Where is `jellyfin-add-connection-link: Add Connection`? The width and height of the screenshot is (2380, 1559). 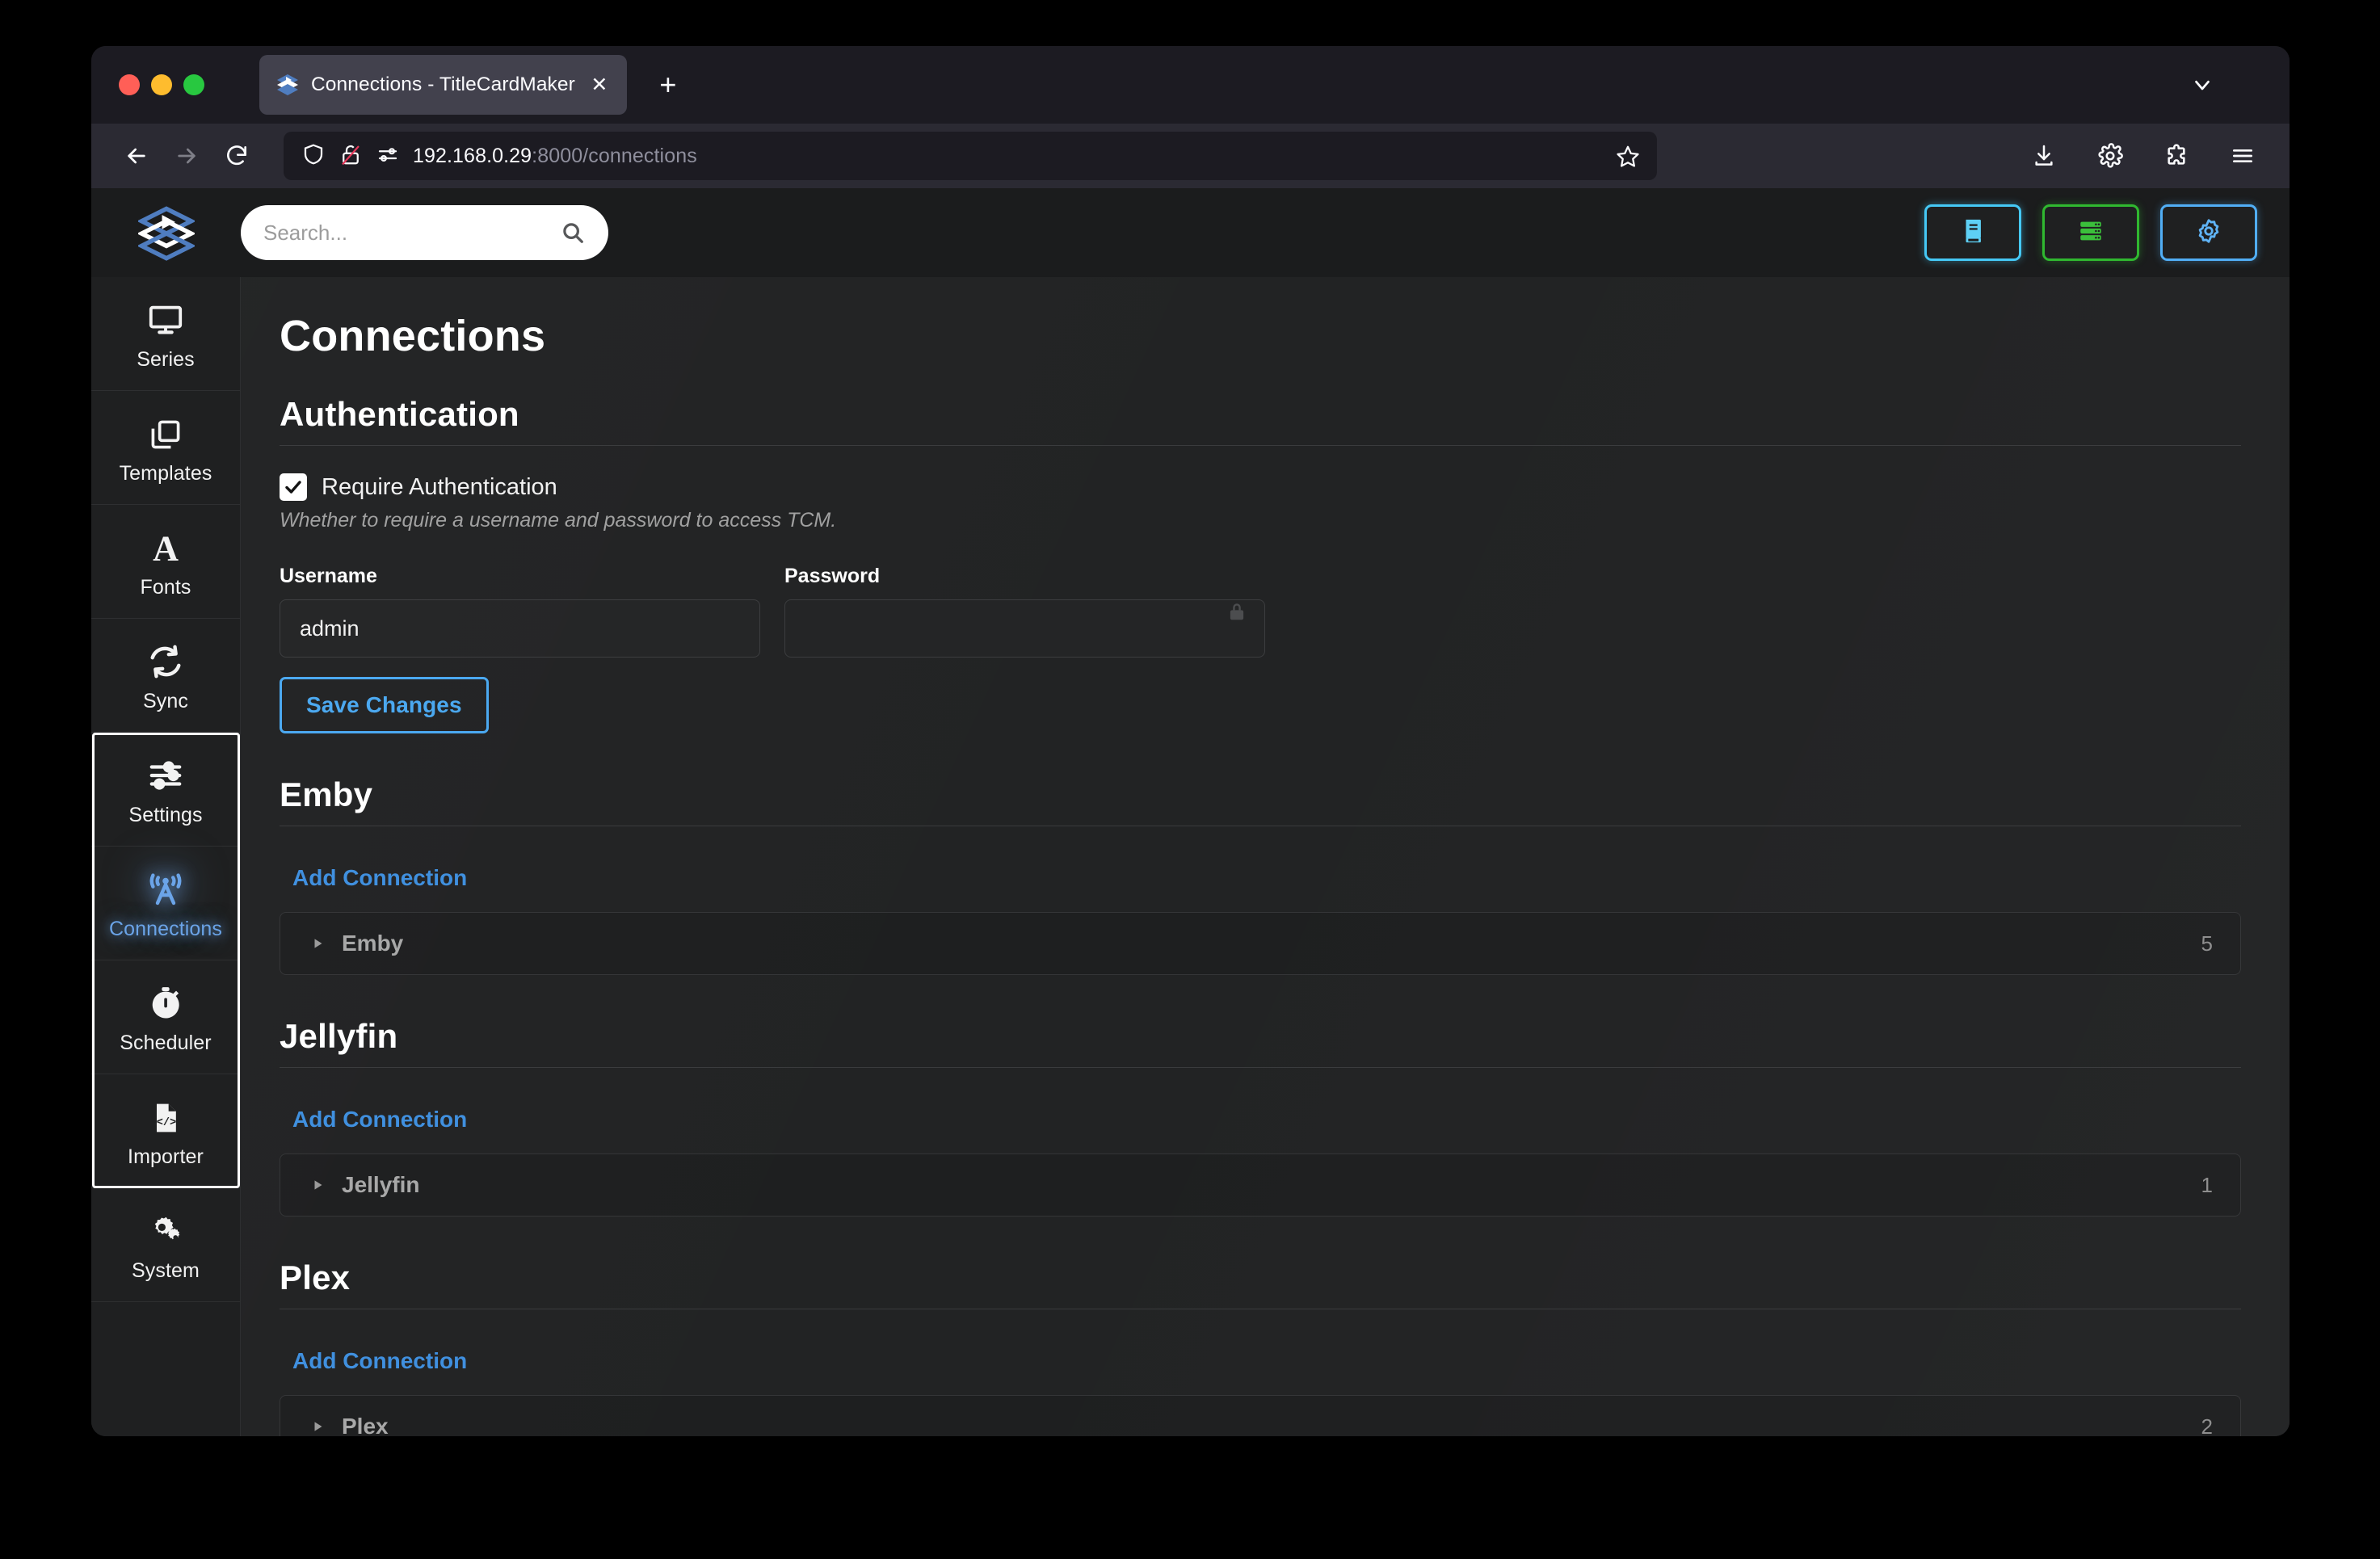 jellyfin-add-connection-link: Add Connection is located at coordinates (379, 1119).